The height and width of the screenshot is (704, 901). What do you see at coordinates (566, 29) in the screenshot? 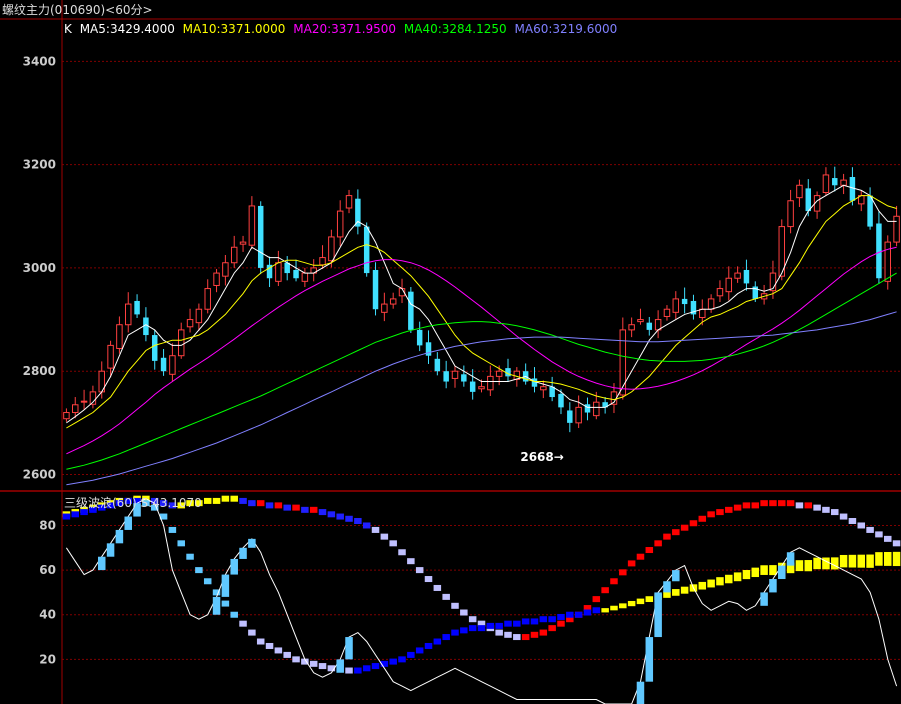
I see `ma60-legend: MA60:3219.6000` at bounding box center [566, 29].